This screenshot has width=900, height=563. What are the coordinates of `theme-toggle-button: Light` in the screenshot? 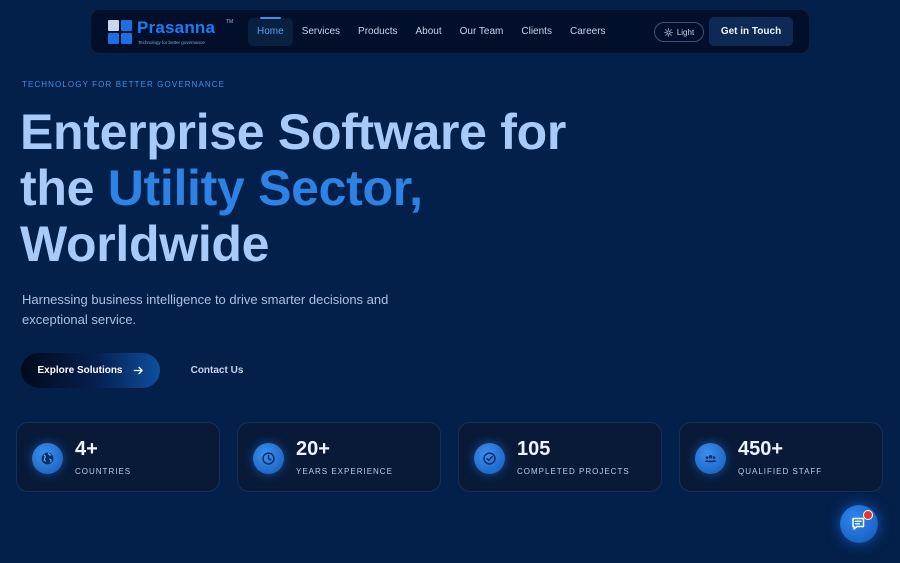 It's located at (679, 32).